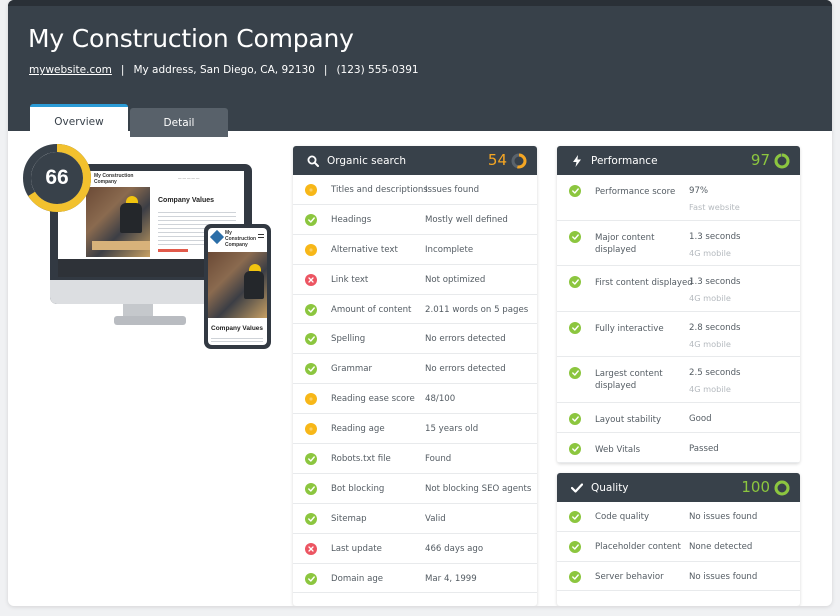 The height and width of the screenshot is (616, 840). What do you see at coordinates (254, 285) in the screenshot?
I see `worker-shape` at bounding box center [254, 285].